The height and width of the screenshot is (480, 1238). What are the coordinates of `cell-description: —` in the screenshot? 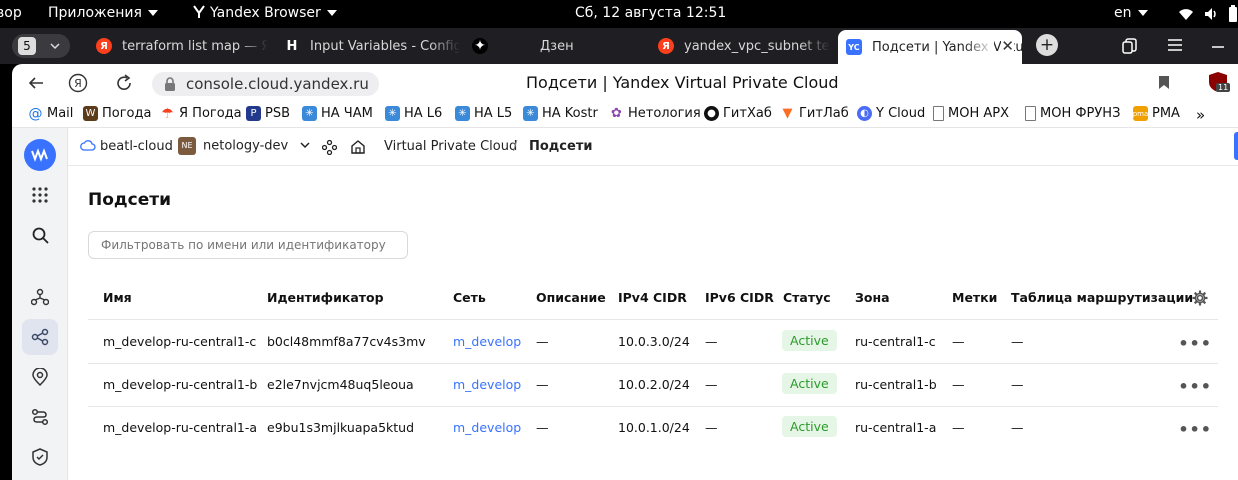 It's located at (542, 341).